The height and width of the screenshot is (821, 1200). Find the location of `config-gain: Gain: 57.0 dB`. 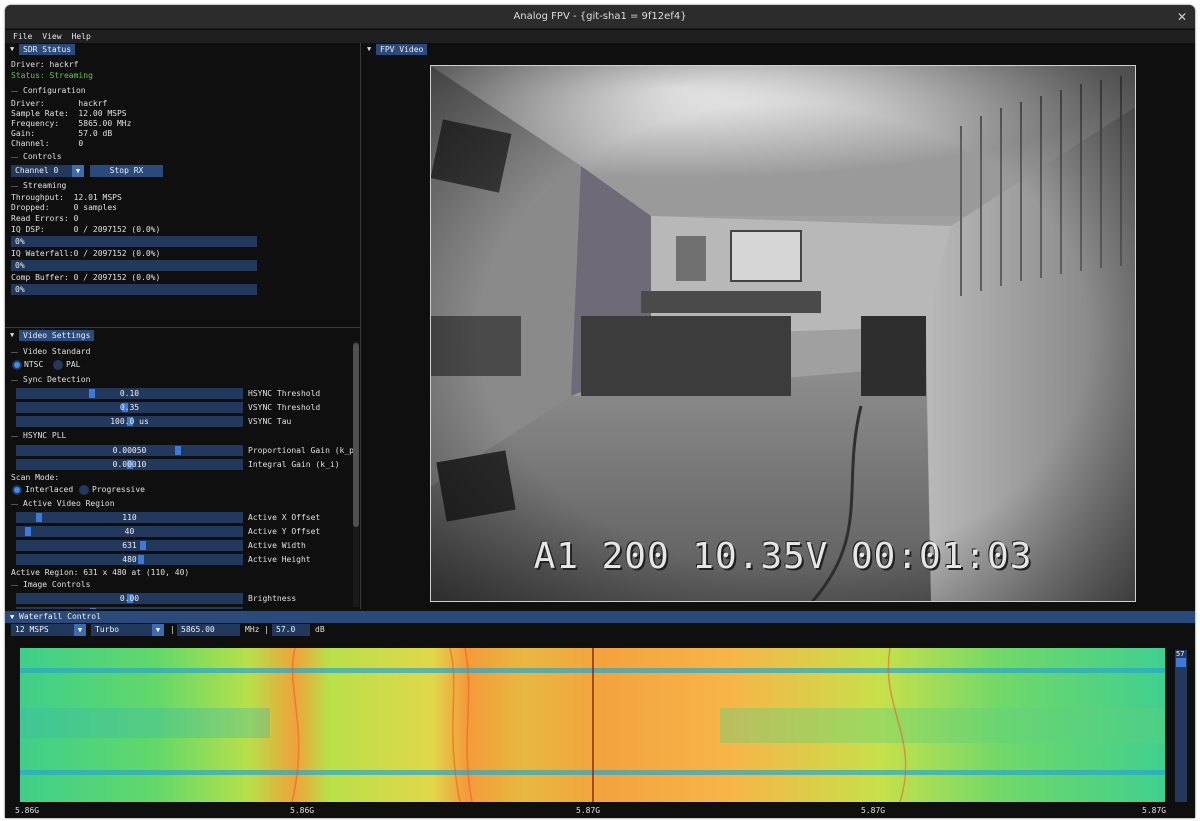

config-gain: Gain: 57.0 dB is located at coordinates (62, 133).